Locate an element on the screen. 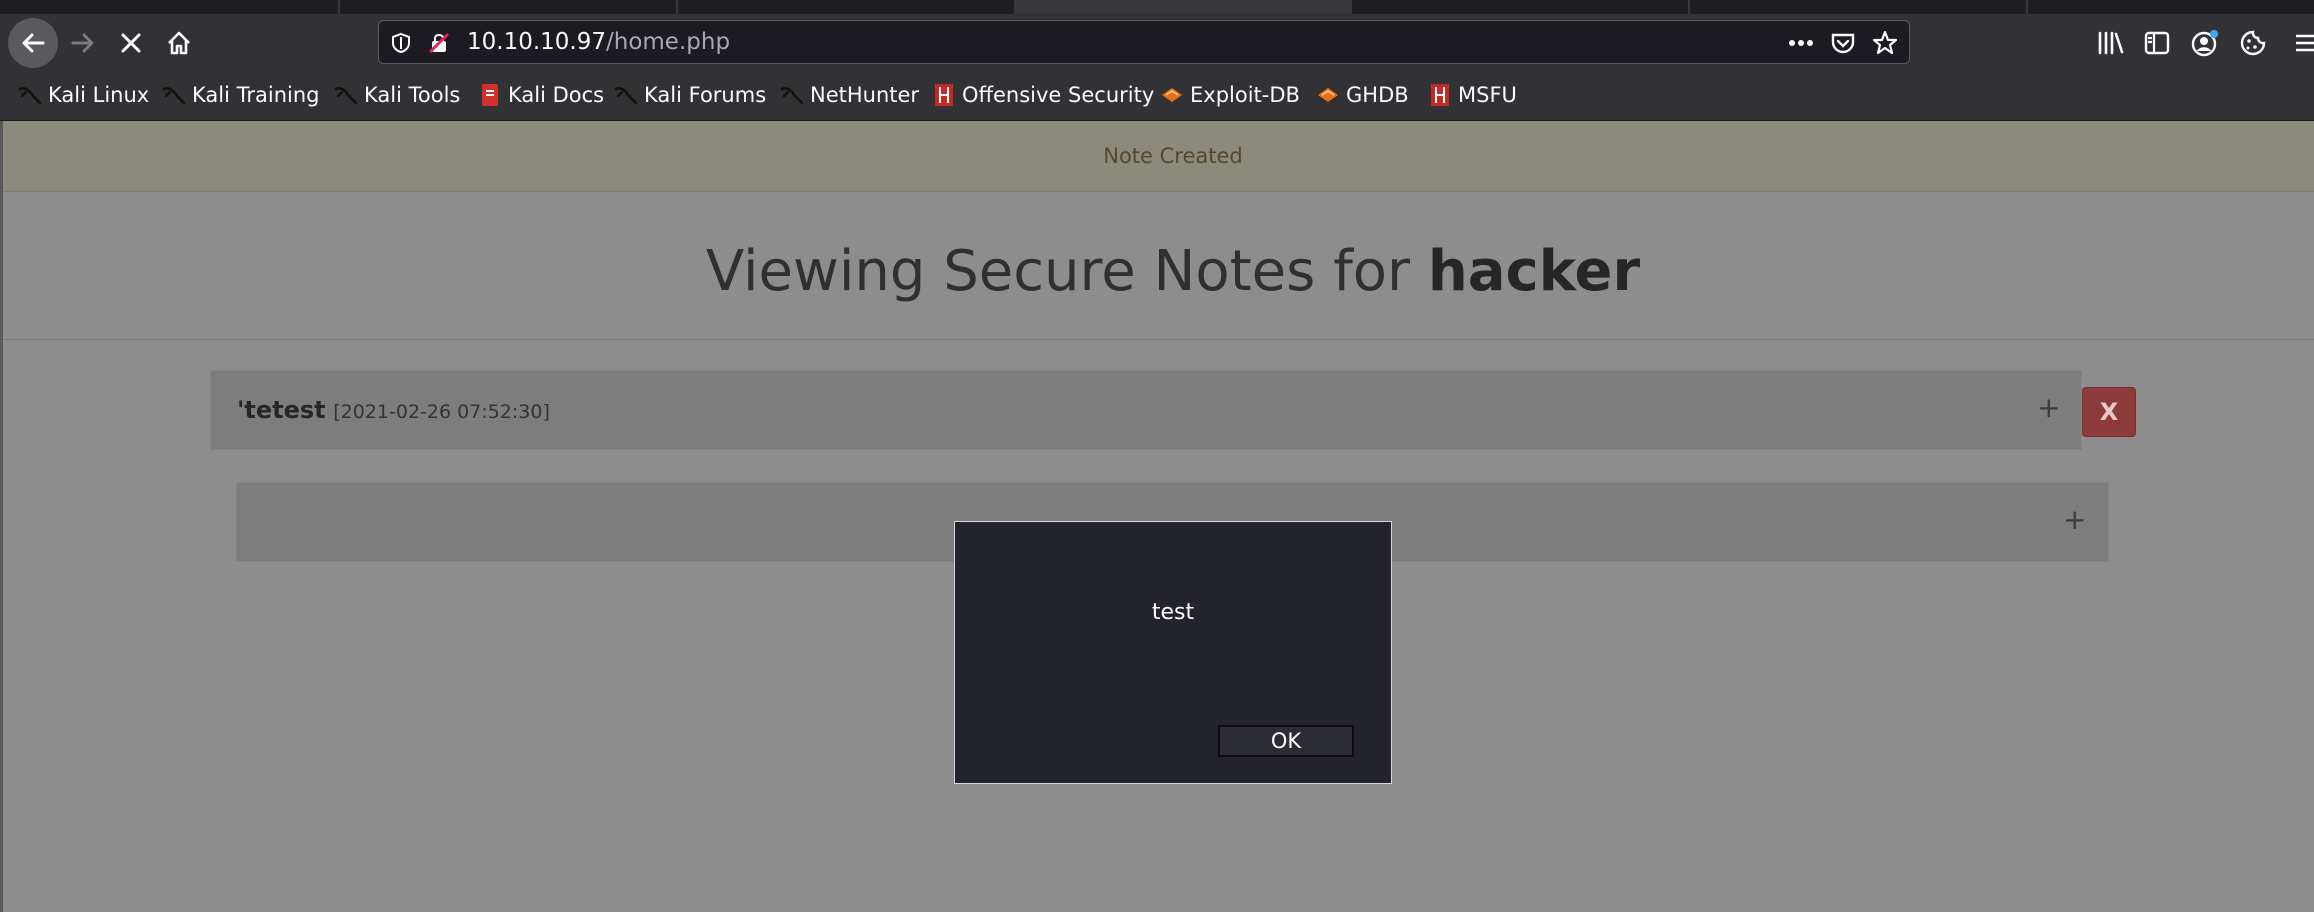 This screenshot has width=2314, height=912. home-icon is located at coordinates (179, 43).